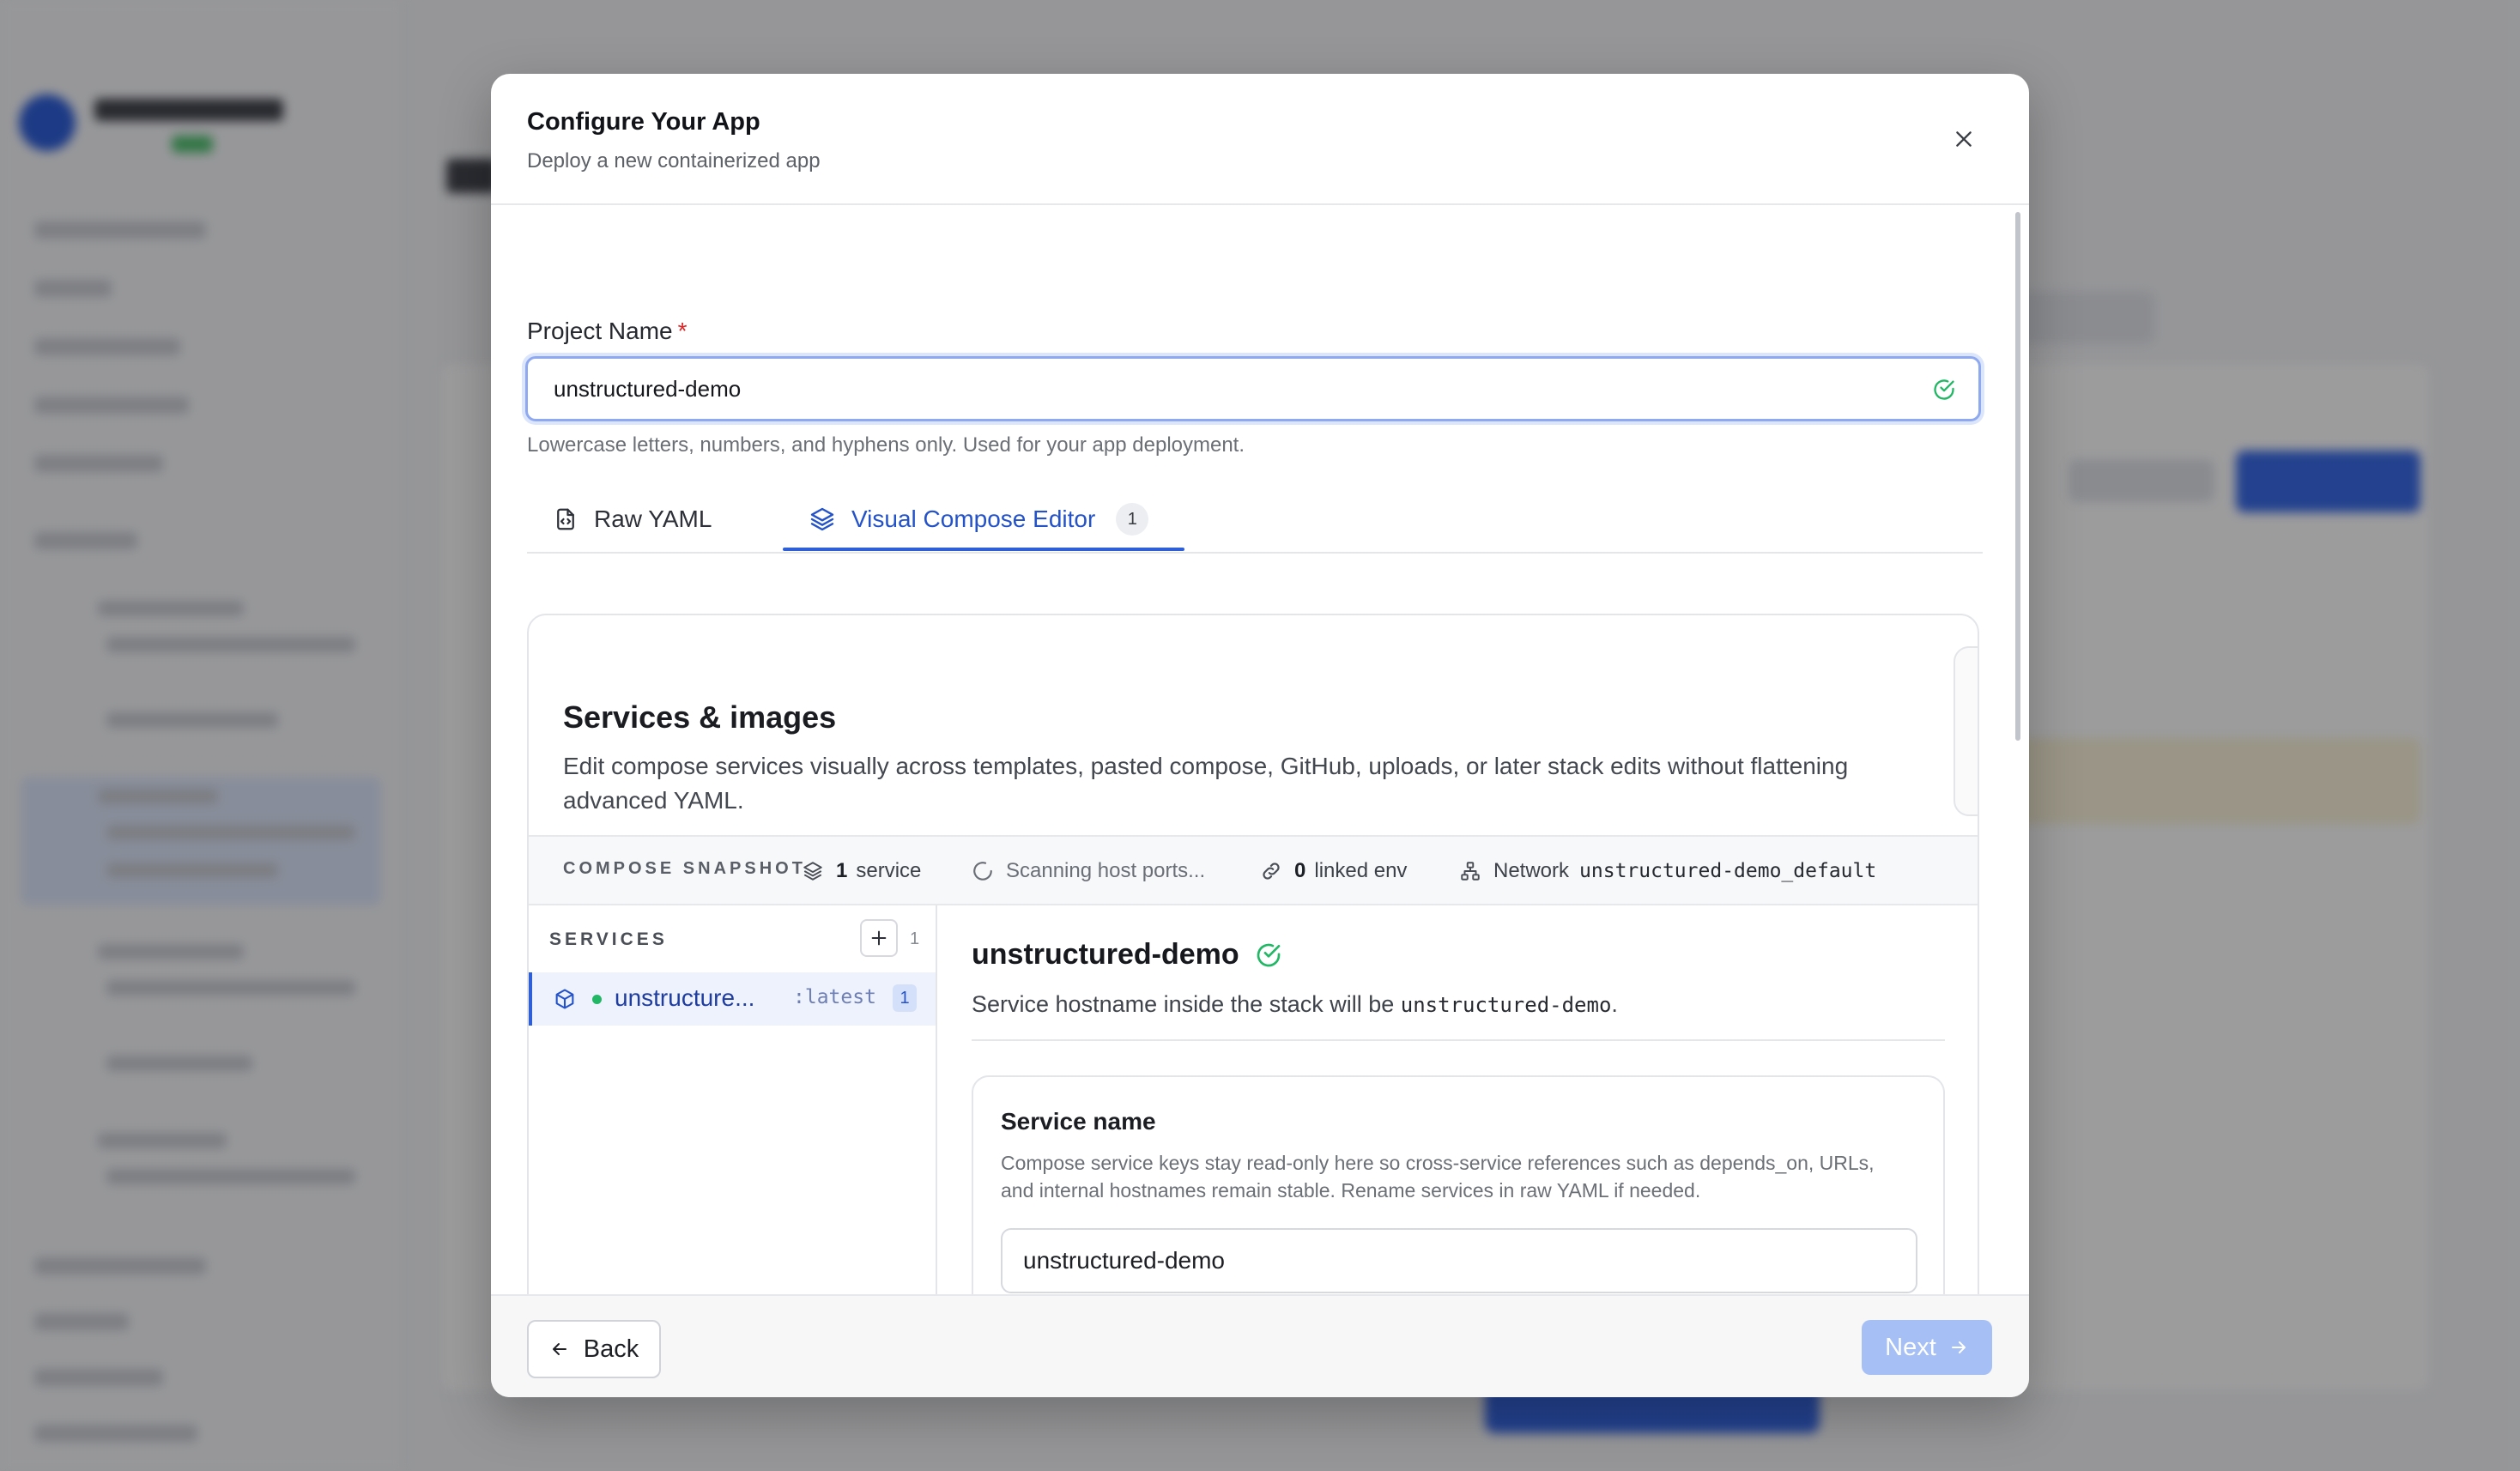 Image resolution: width=2520 pixels, height=1471 pixels. I want to click on editor-side-scroller, so click(1966, 731).